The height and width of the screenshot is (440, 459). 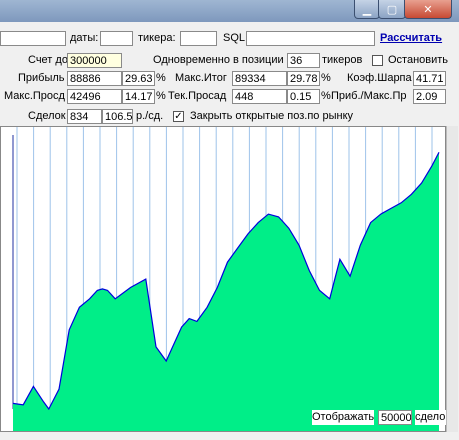 What do you see at coordinates (94, 60) in the screenshot?
I see `account-input: 300000` at bounding box center [94, 60].